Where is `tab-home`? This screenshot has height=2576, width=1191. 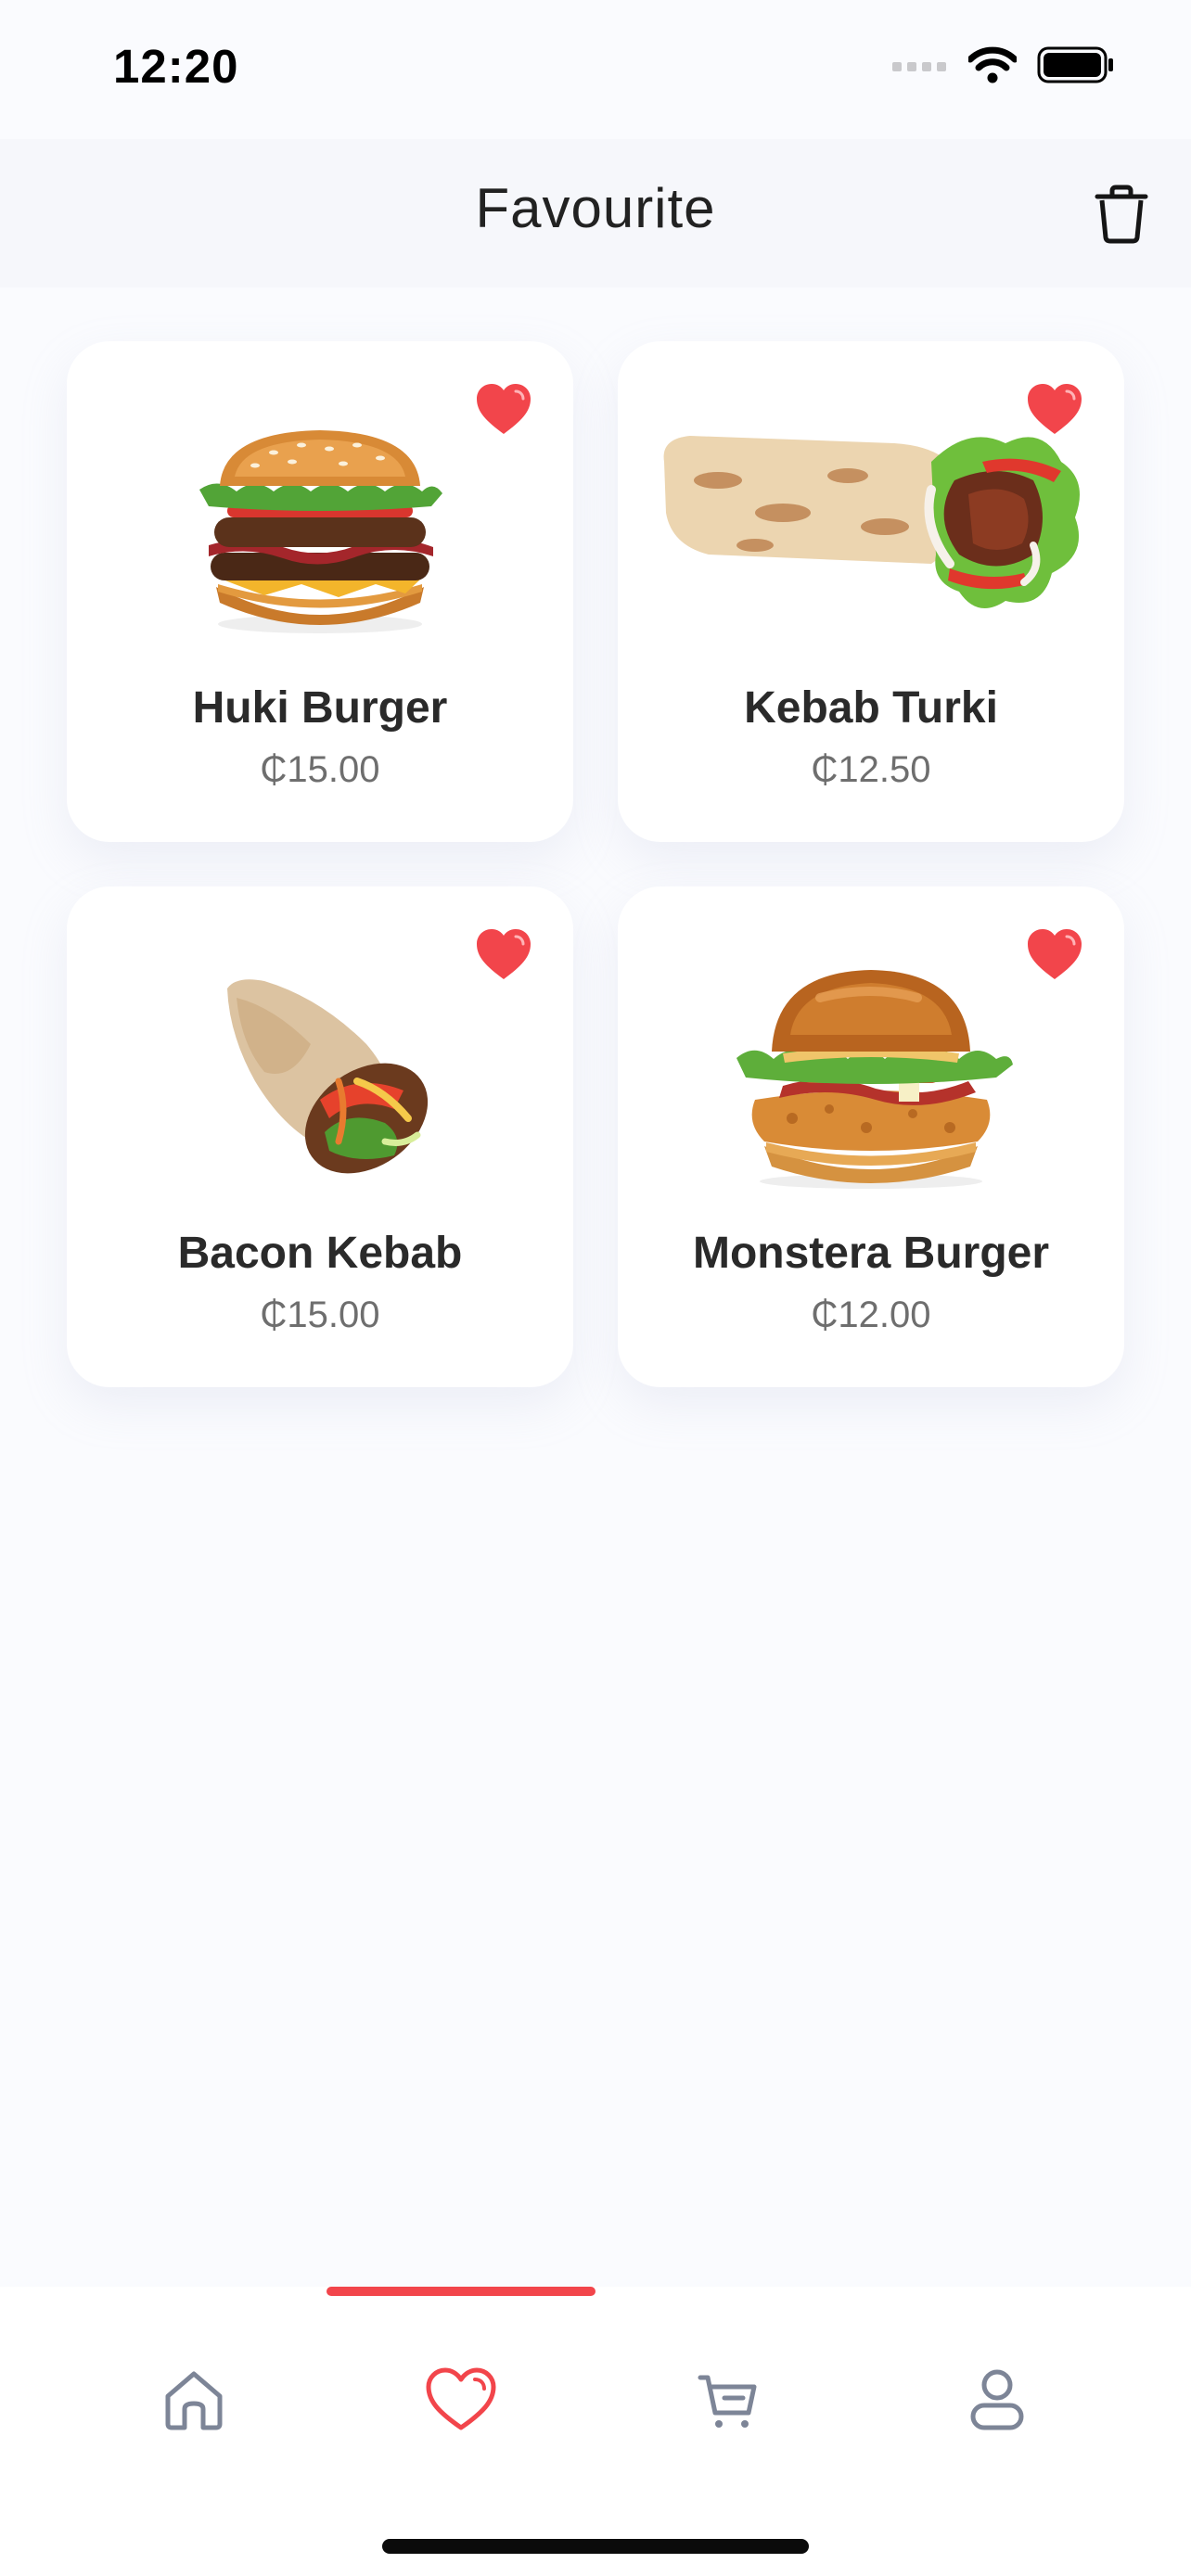 tab-home is located at coordinates (193, 2399).